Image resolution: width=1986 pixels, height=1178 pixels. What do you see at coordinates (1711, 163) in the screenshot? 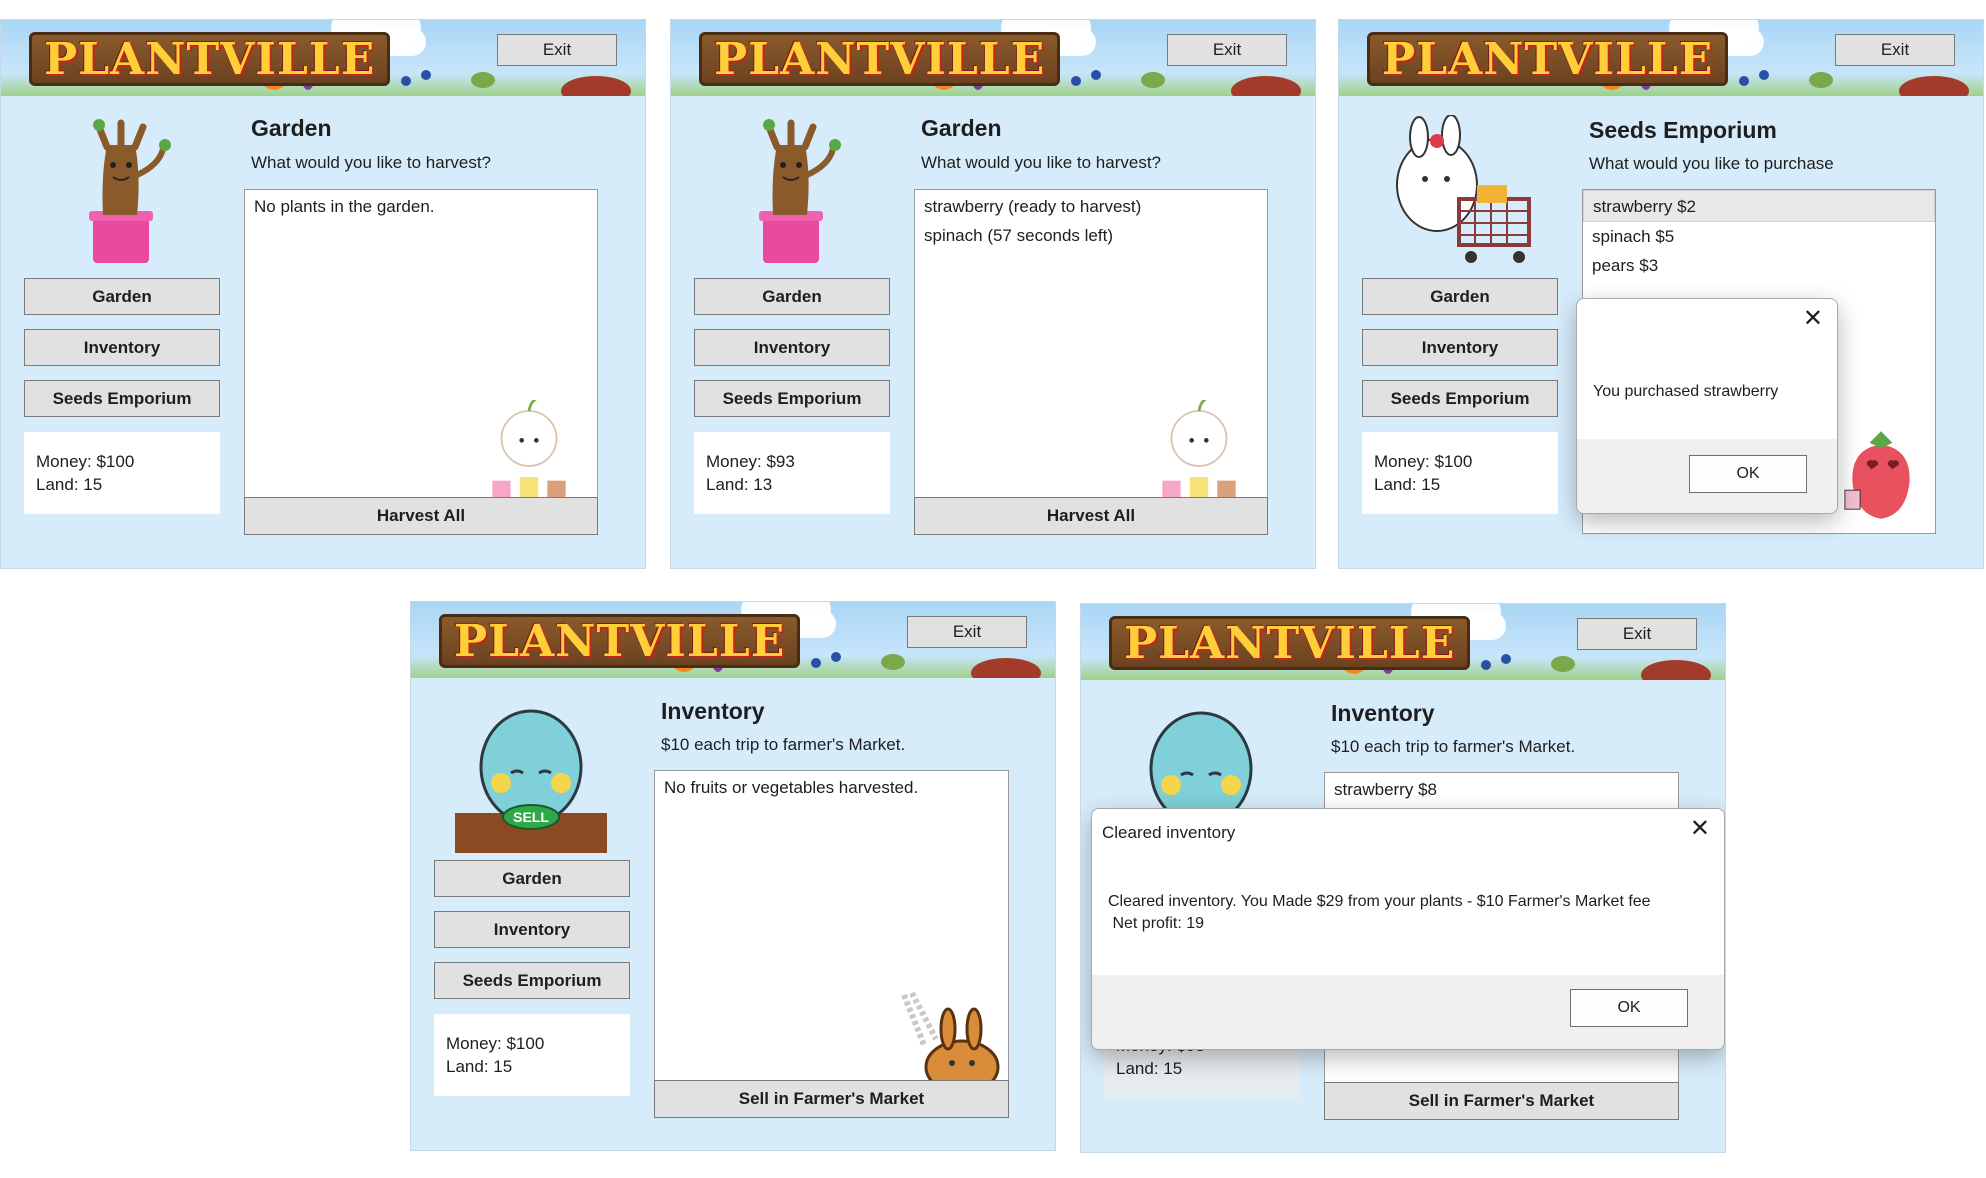
I see `page-subtitle: What would you like to purchase` at bounding box center [1711, 163].